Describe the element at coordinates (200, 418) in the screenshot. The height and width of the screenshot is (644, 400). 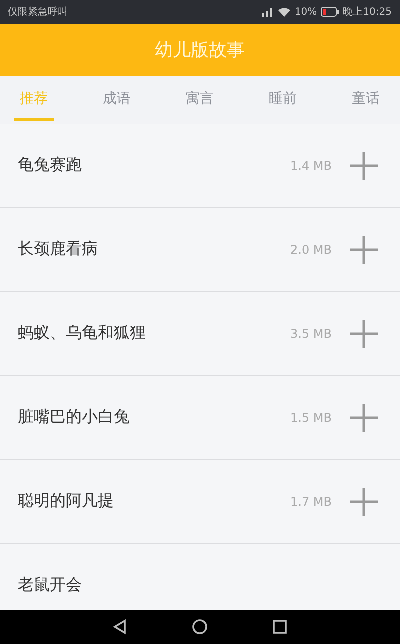
I see `story-row: 脏嘴巴的小白兔 1.5 MB` at that location.